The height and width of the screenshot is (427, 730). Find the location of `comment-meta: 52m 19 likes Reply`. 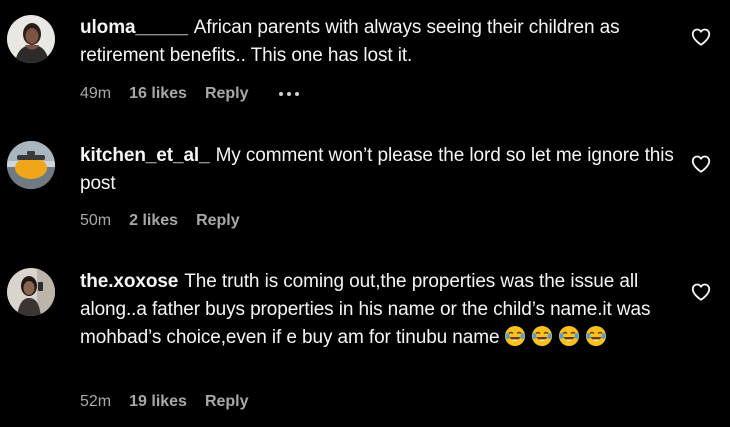

comment-meta: 52m 19 likes Reply is located at coordinates (179, 402).